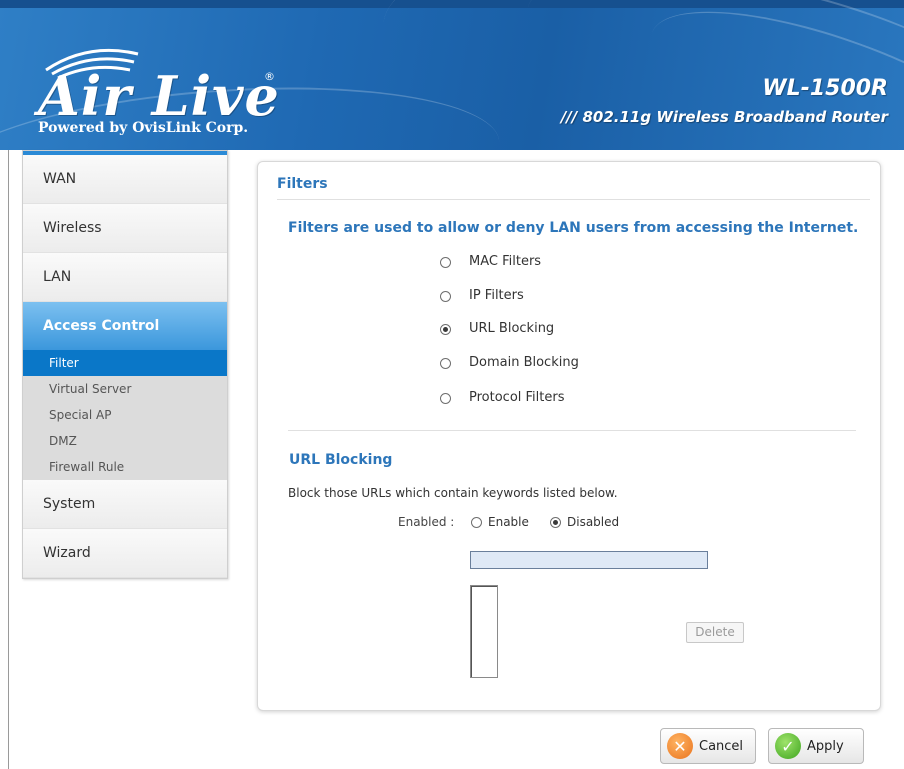  What do you see at coordinates (721, 746) in the screenshot?
I see `cancel-button-label: Cancel` at bounding box center [721, 746].